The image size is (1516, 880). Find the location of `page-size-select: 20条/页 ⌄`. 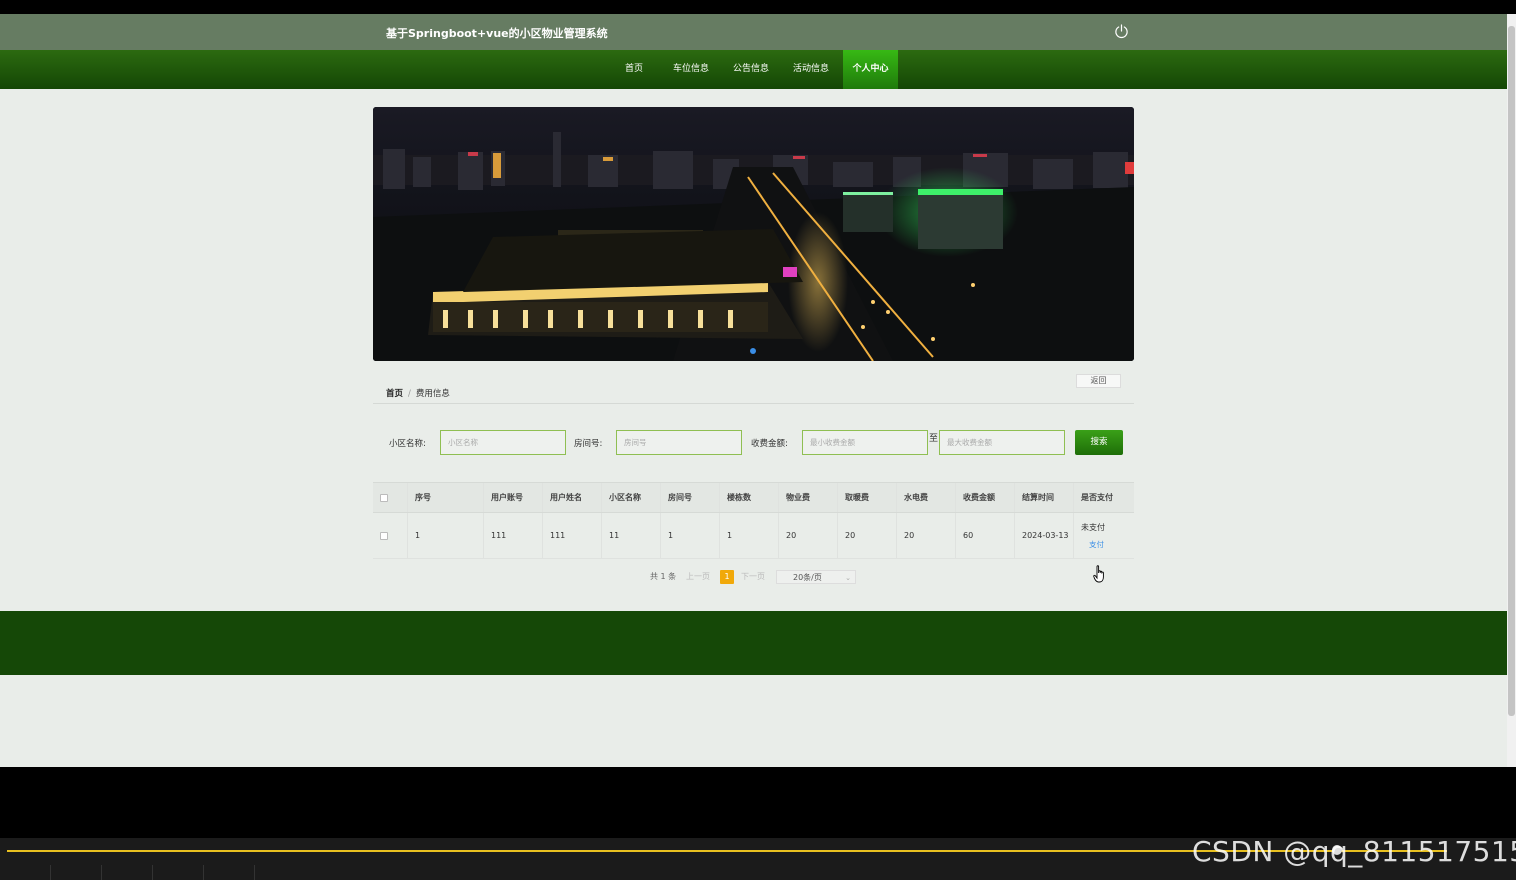

page-size-select: 20条/页 ⌄ is located at coordinates (816, 577).